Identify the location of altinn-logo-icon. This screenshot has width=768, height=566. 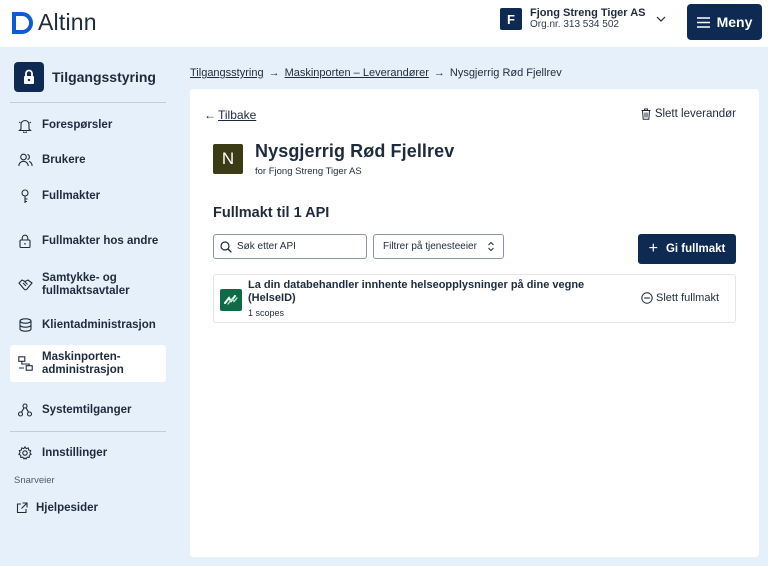
(22, 22).